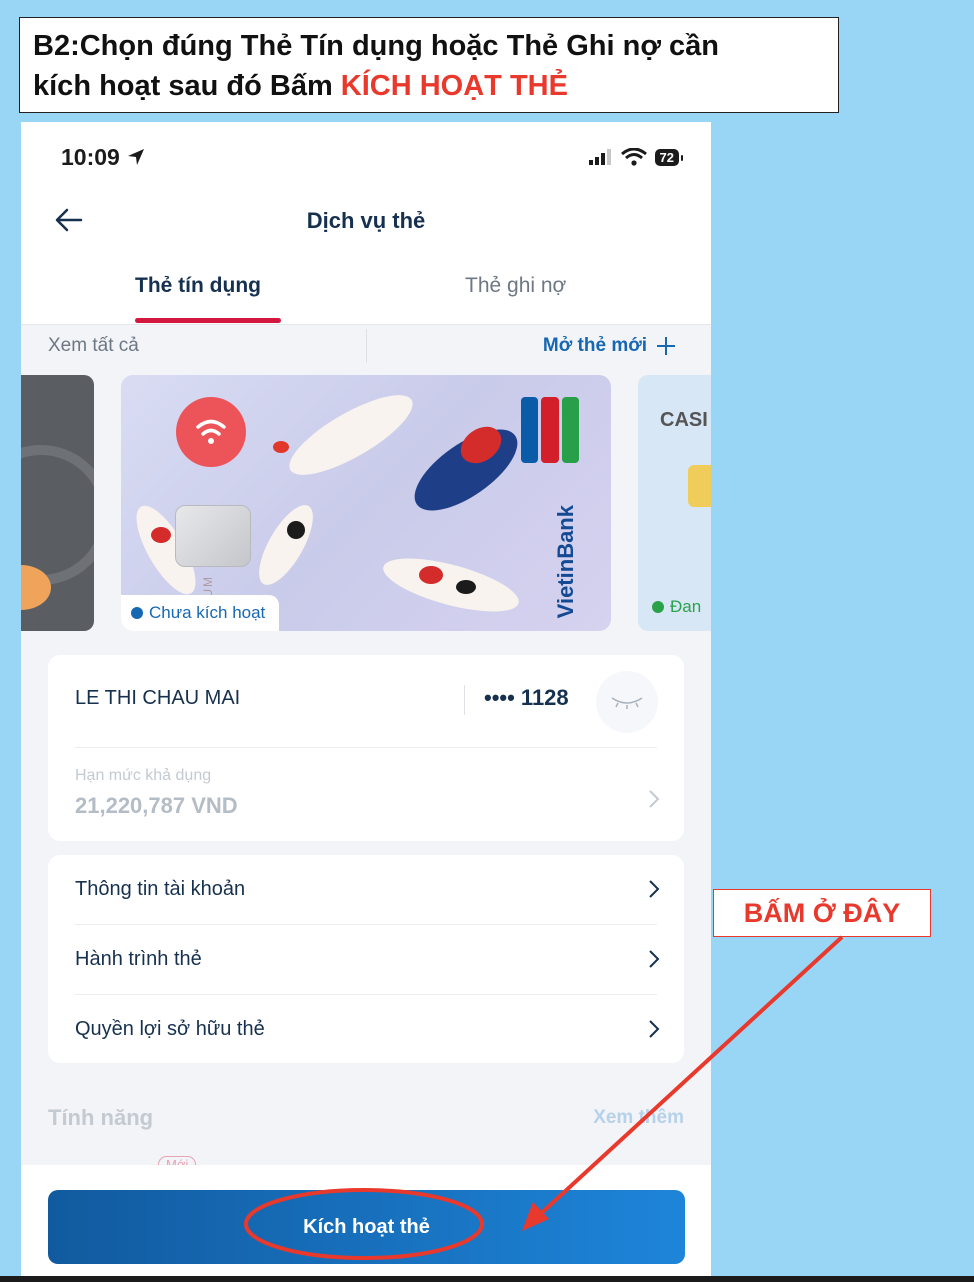 This screenshot has width=974, height=1282. What do you see at coordinates (213, 536) in the screenshot?
I see `card-chip-icon` at bounding box center [213, 536].